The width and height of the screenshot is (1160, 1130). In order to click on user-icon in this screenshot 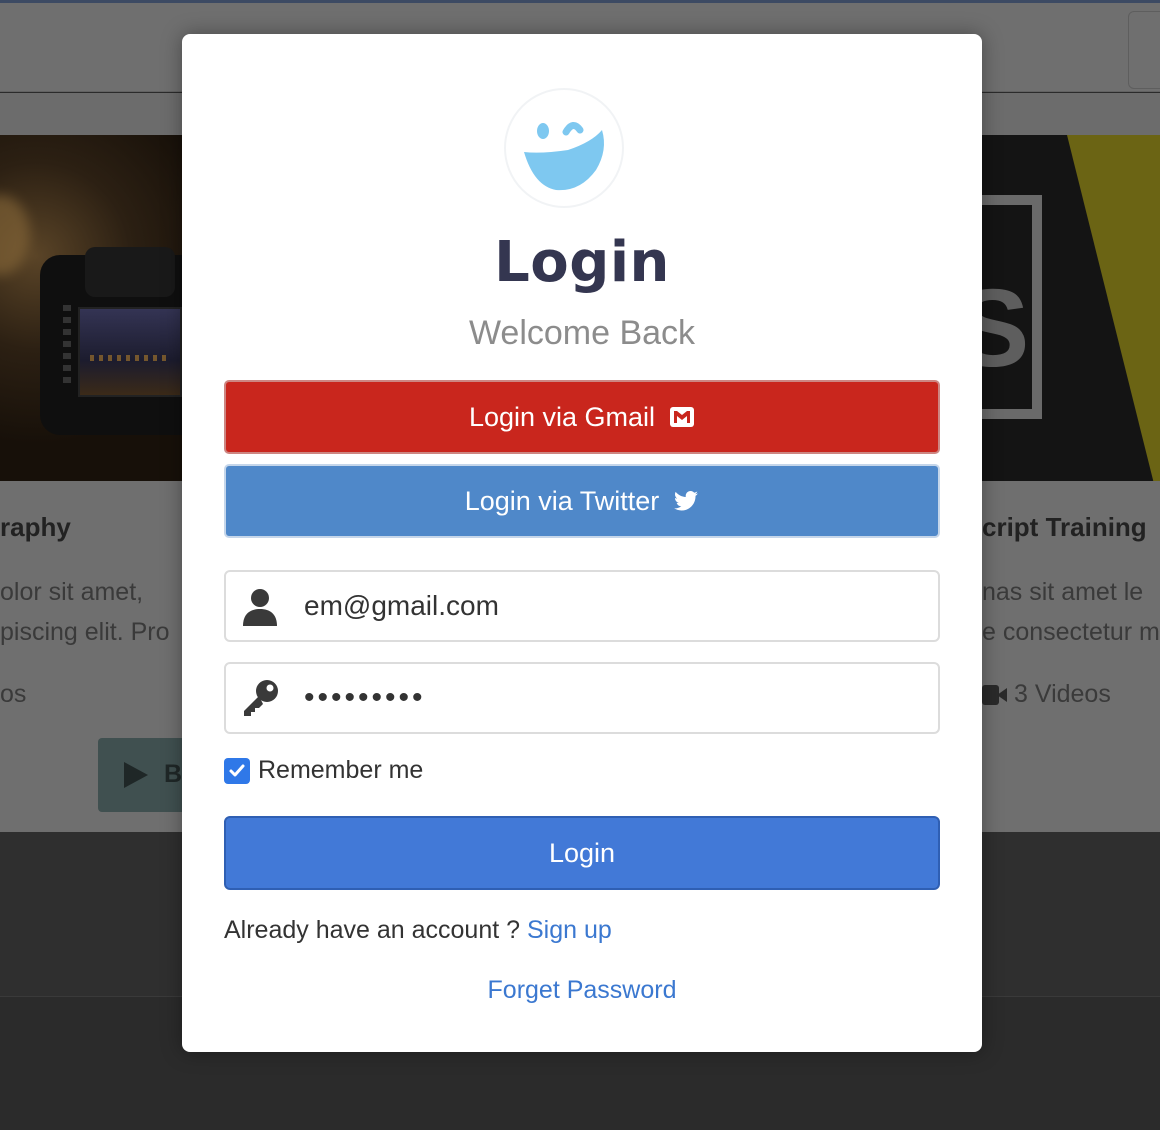, I will do `click(260, 606)`.